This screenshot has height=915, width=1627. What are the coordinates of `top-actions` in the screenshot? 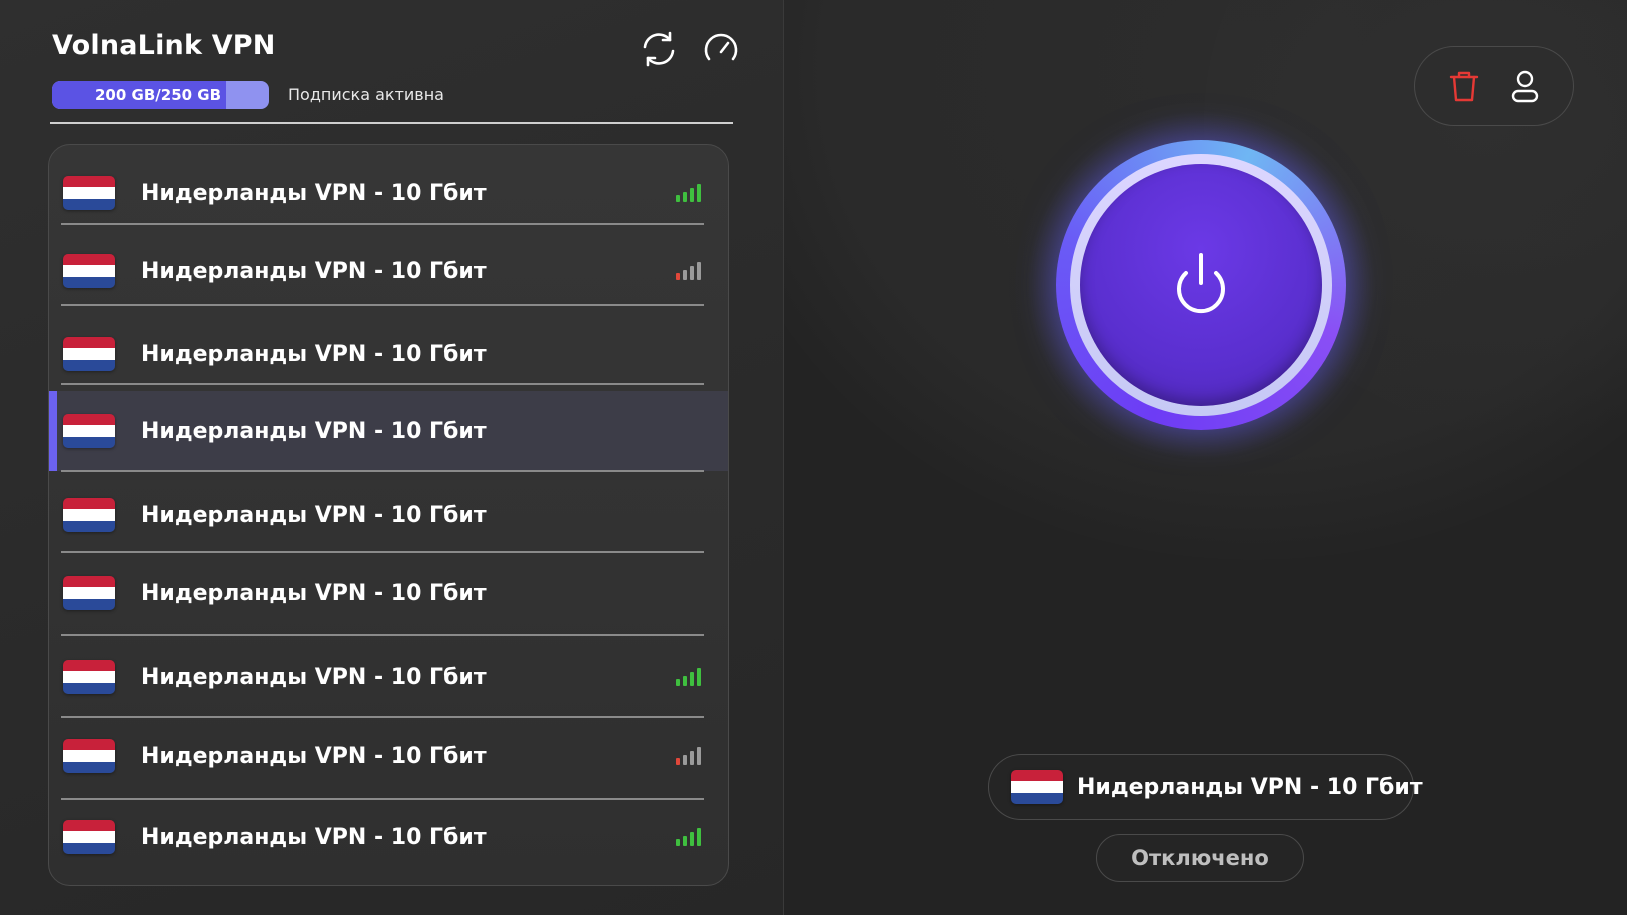 It's located at (1494, 86).